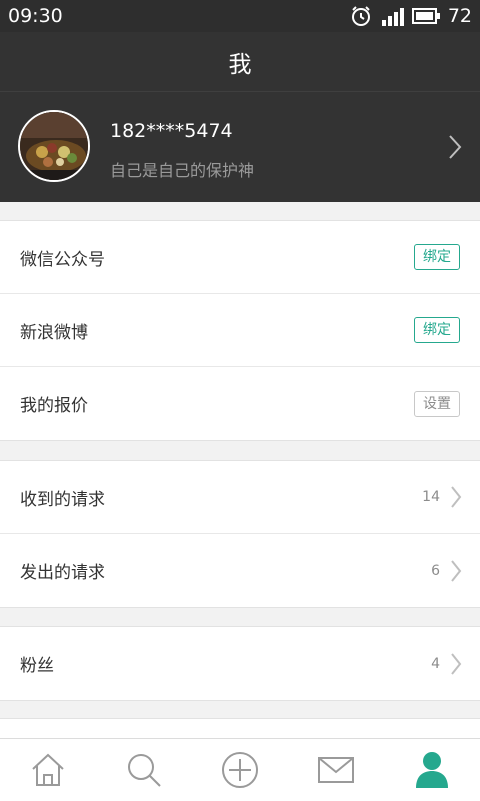 This screenshot has width=480, height=801. I want to click on tab-search, so click(144, 770).